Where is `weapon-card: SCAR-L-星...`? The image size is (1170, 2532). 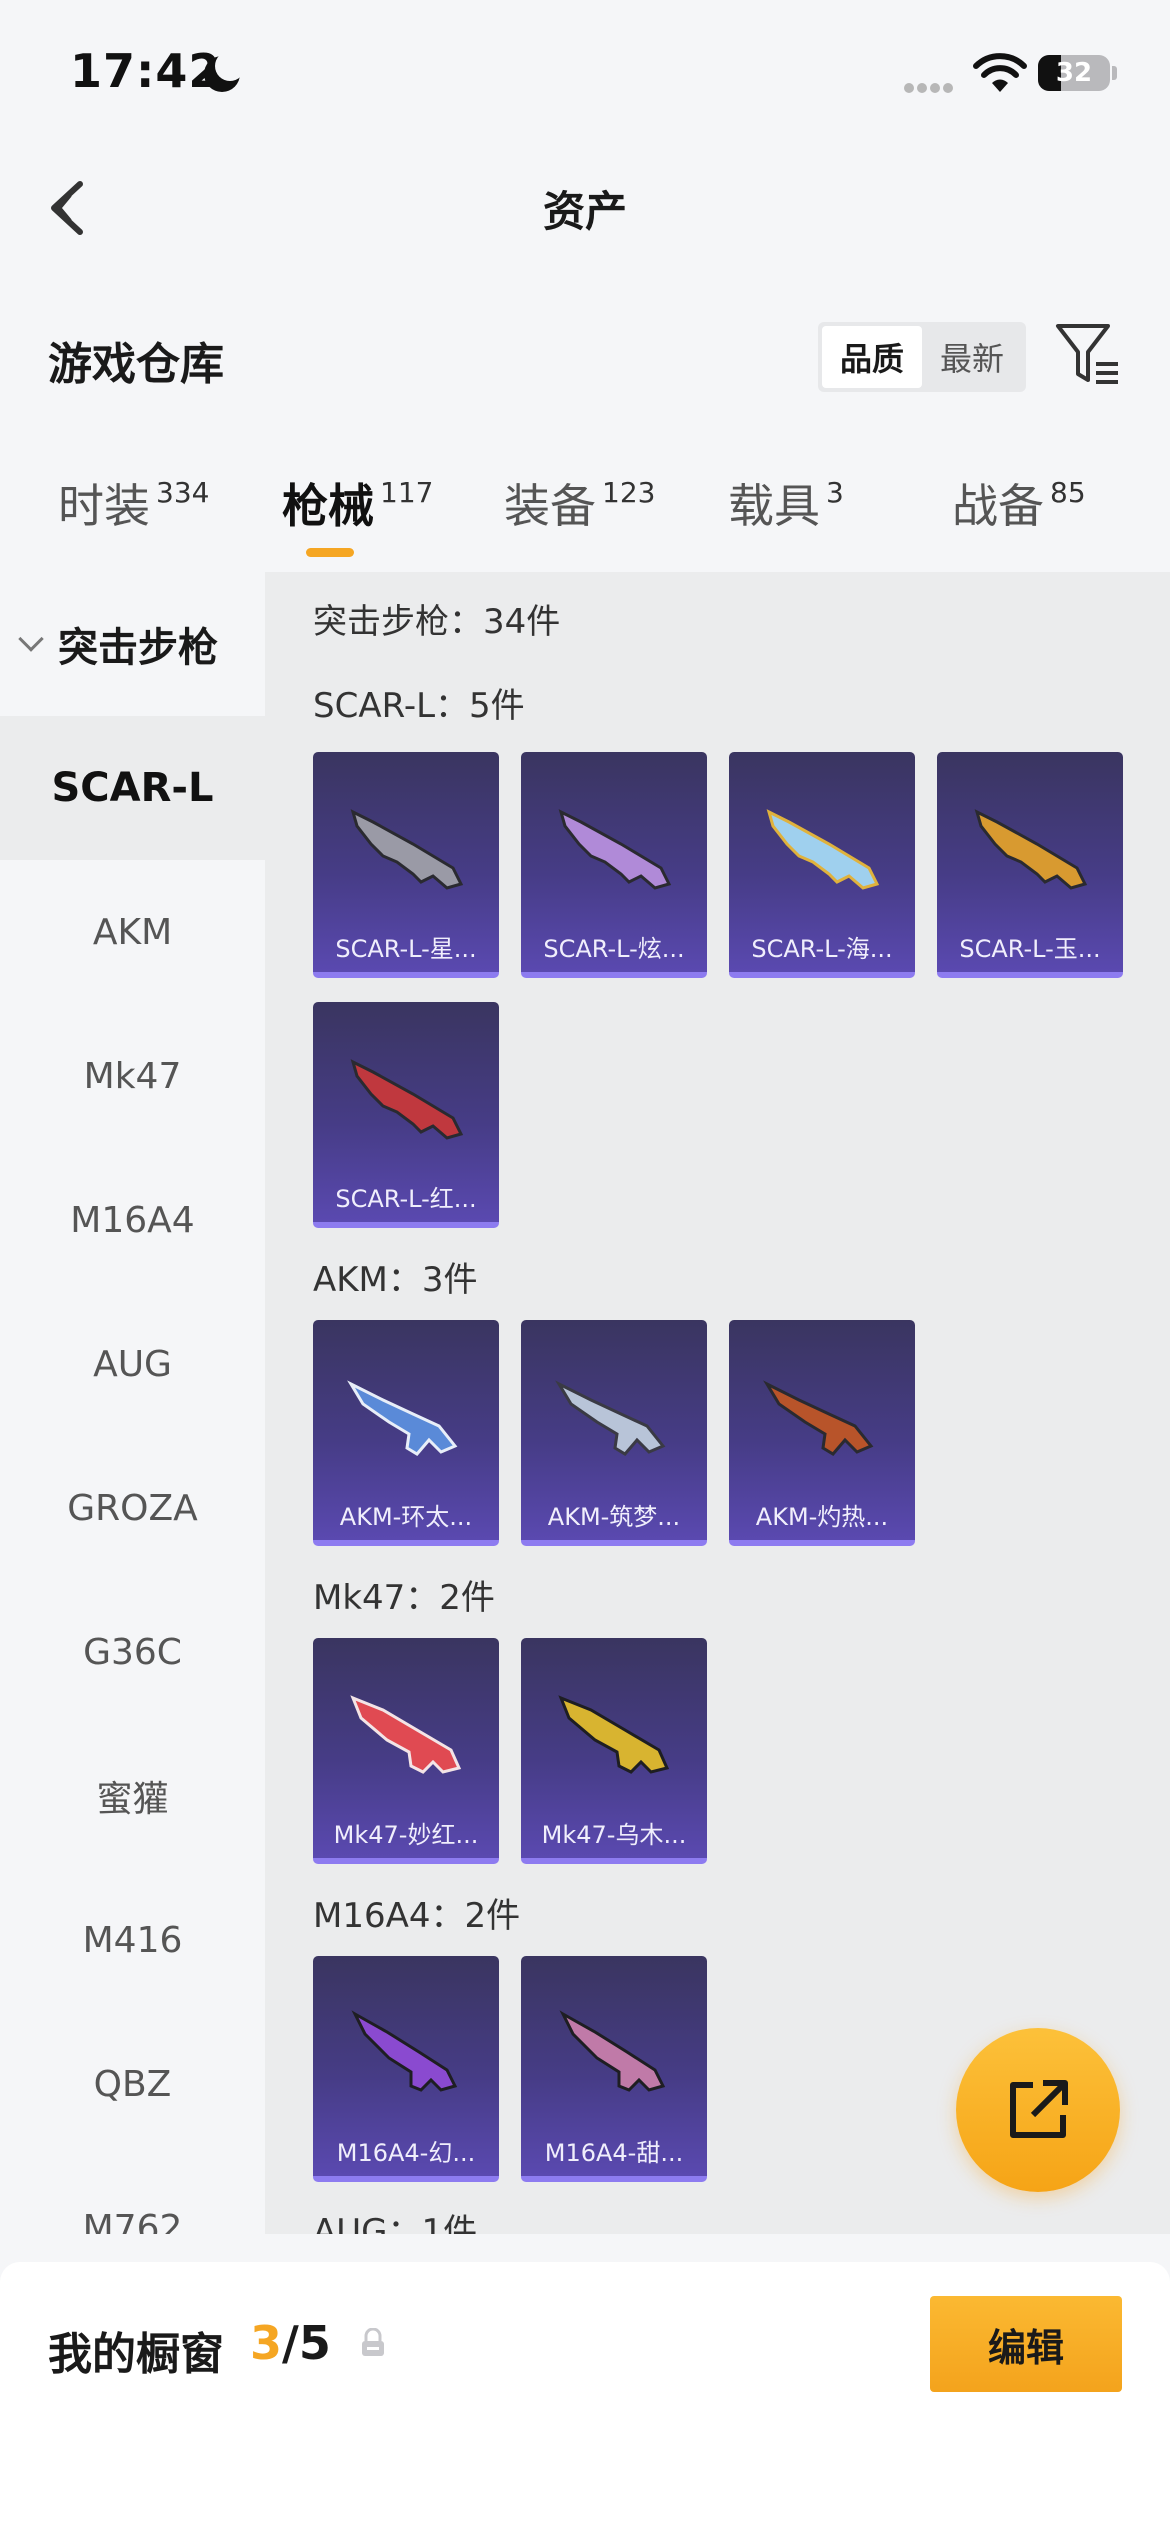 weapon-card: SCAR-L-星... is located at coordinates (406, 865).